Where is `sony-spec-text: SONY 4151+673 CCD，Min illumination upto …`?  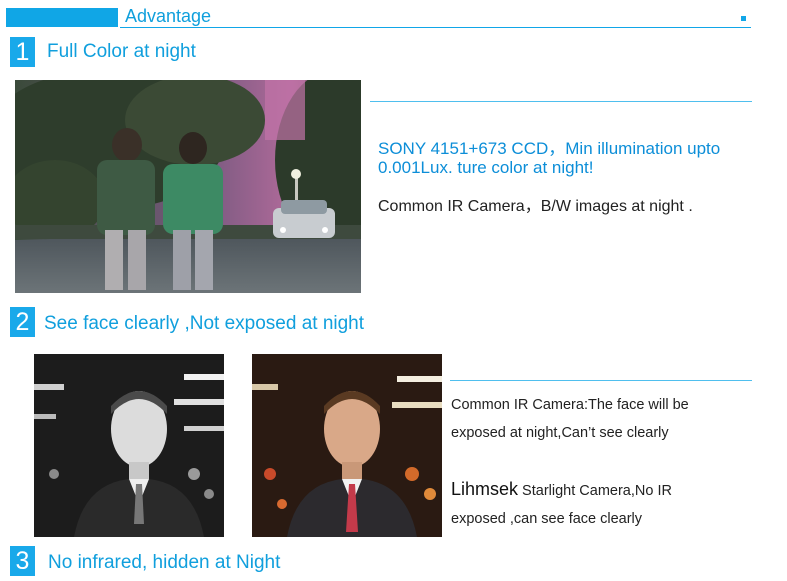
sony-spec-text: SONY 4151+673 CCD，Min illumination upto … is located at coordinates (549, 158).